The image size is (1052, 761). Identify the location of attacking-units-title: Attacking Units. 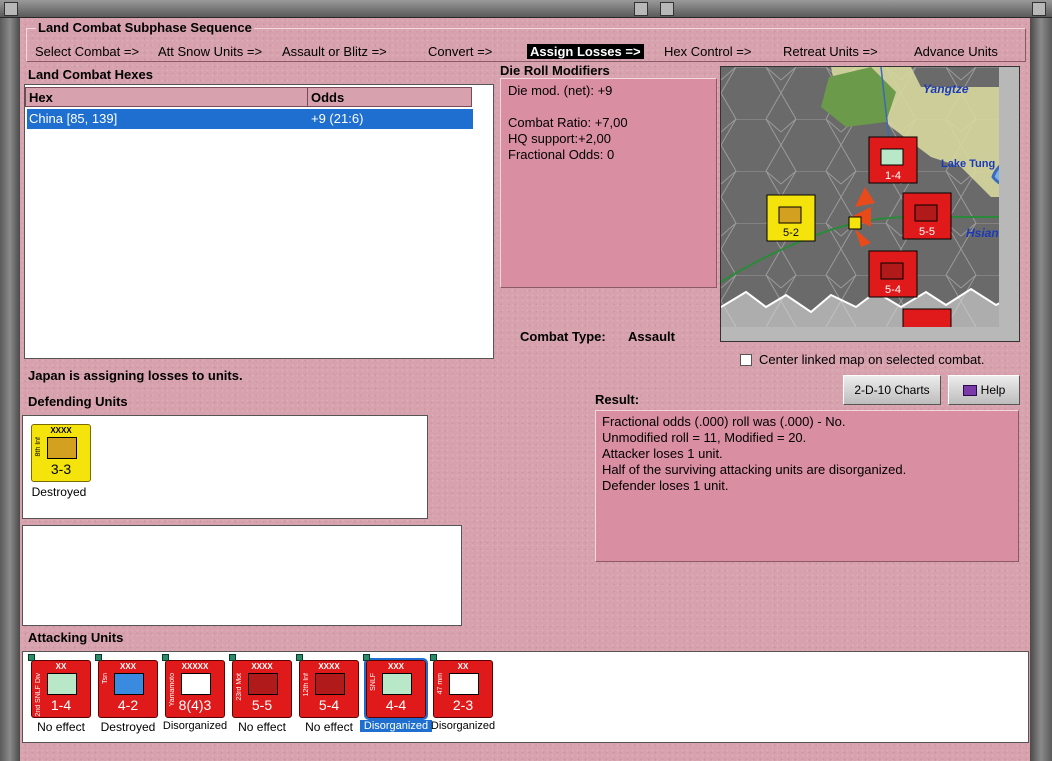
(76, 637).